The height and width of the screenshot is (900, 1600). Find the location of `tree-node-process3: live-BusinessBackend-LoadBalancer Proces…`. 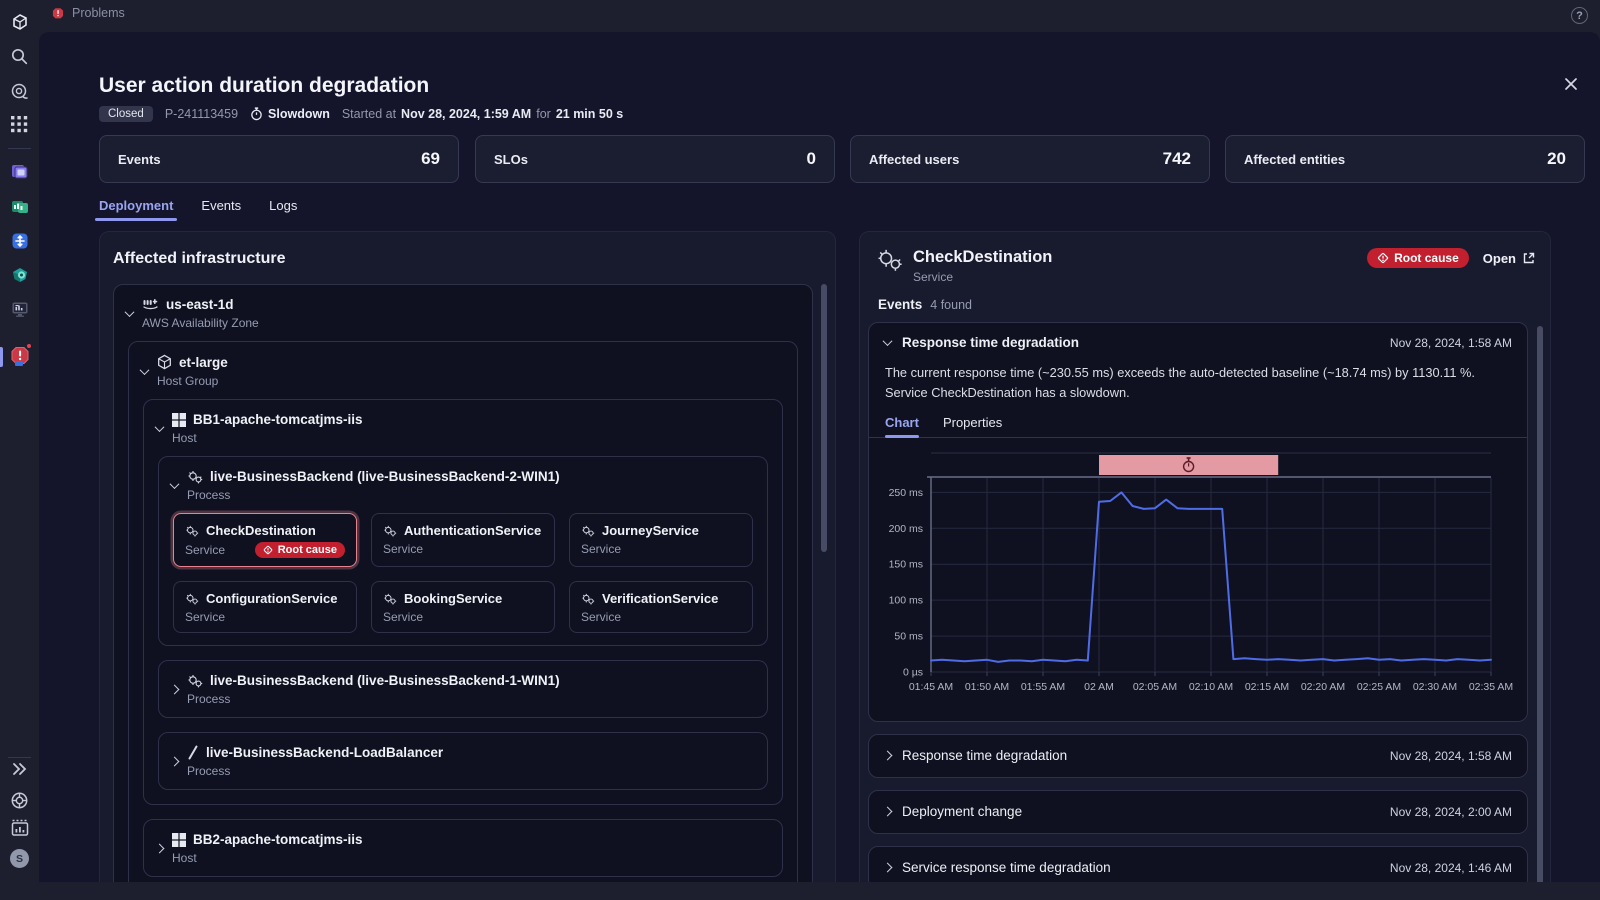

tree-node-process3: live-BusinessBackend-LoadBalancer Proces… is located at coordinates (463, 761).